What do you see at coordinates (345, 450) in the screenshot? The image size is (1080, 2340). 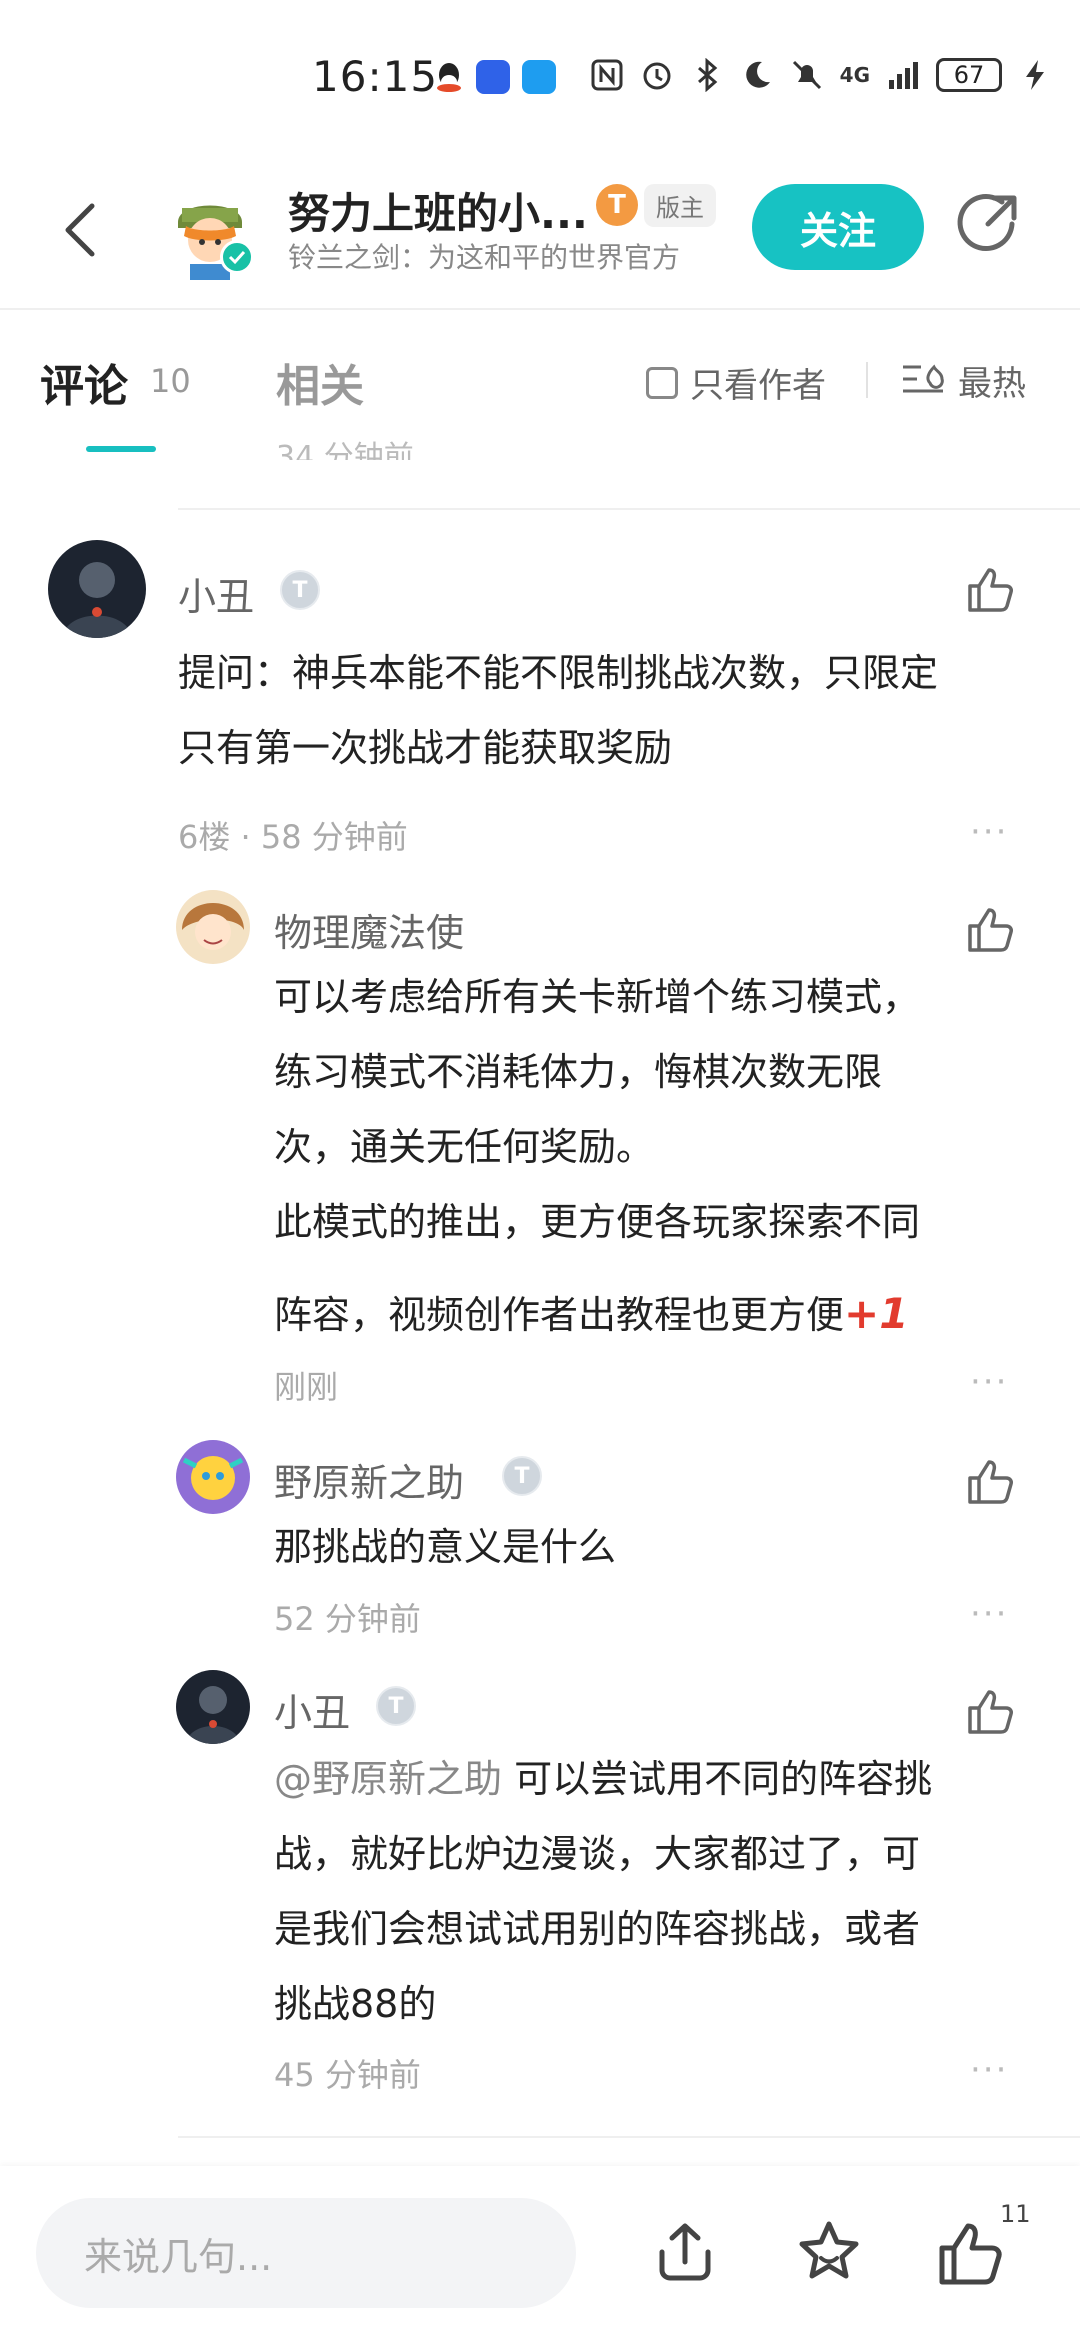 I see `previous-comment-time: 34 分钟前` at bounding box center [345, 450].